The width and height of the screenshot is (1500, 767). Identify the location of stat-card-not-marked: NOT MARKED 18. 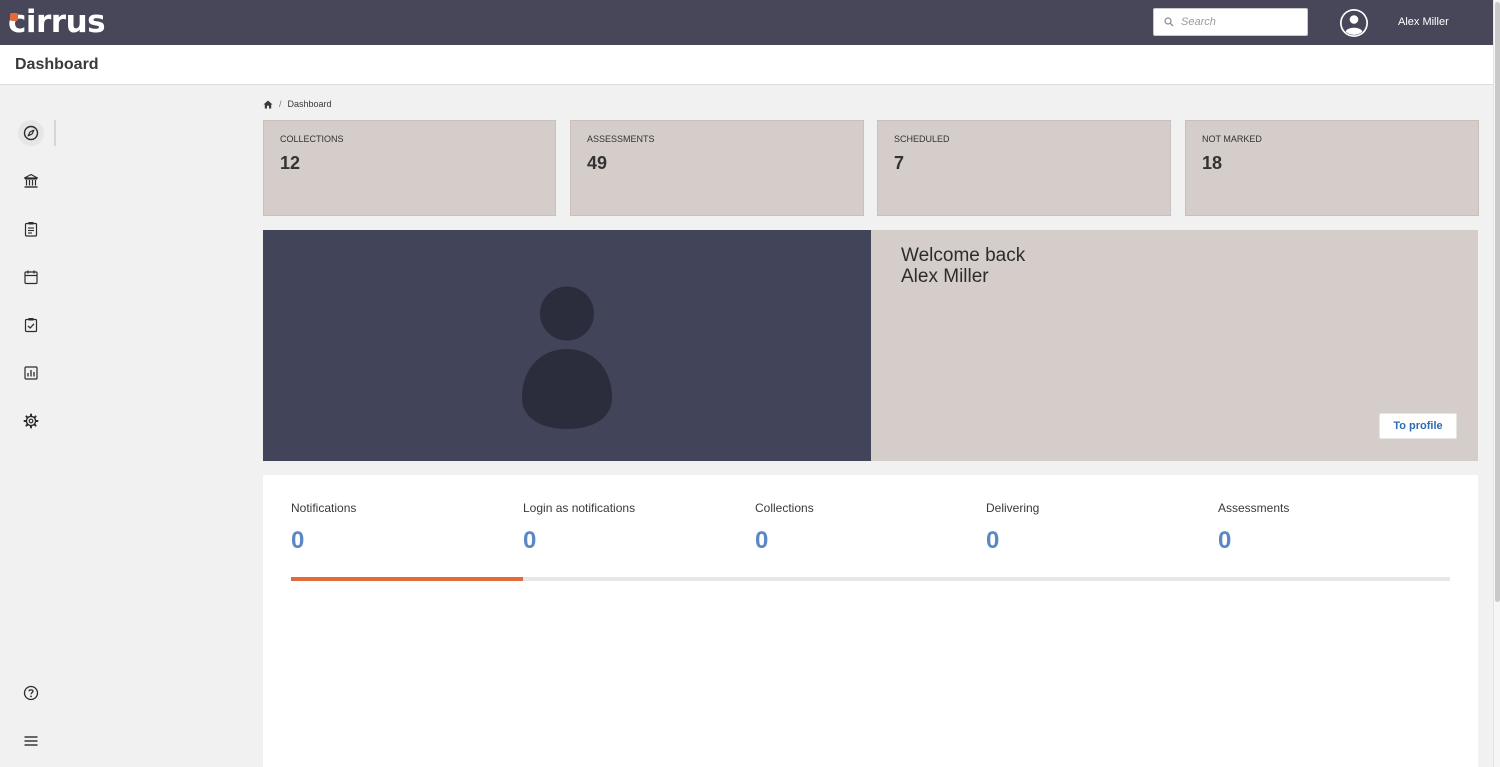
(1332, 168).